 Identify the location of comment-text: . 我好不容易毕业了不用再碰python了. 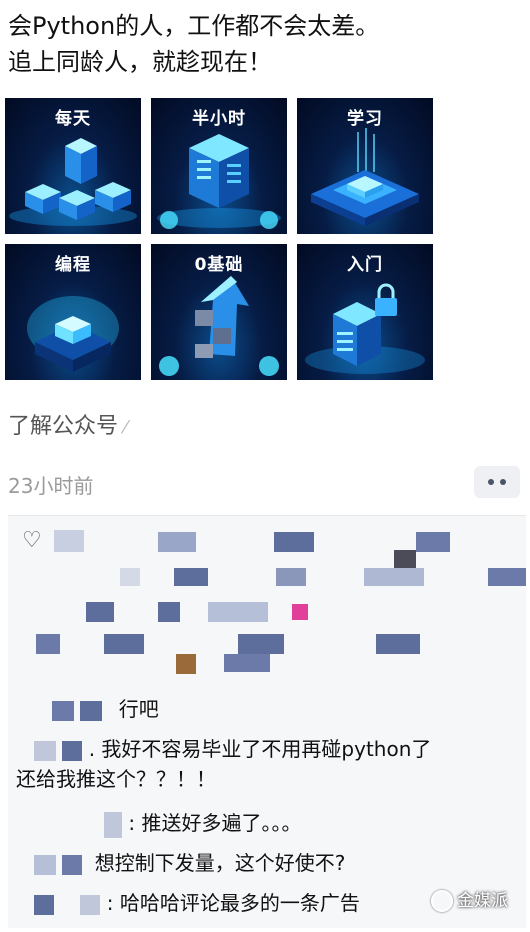
(260, 749).